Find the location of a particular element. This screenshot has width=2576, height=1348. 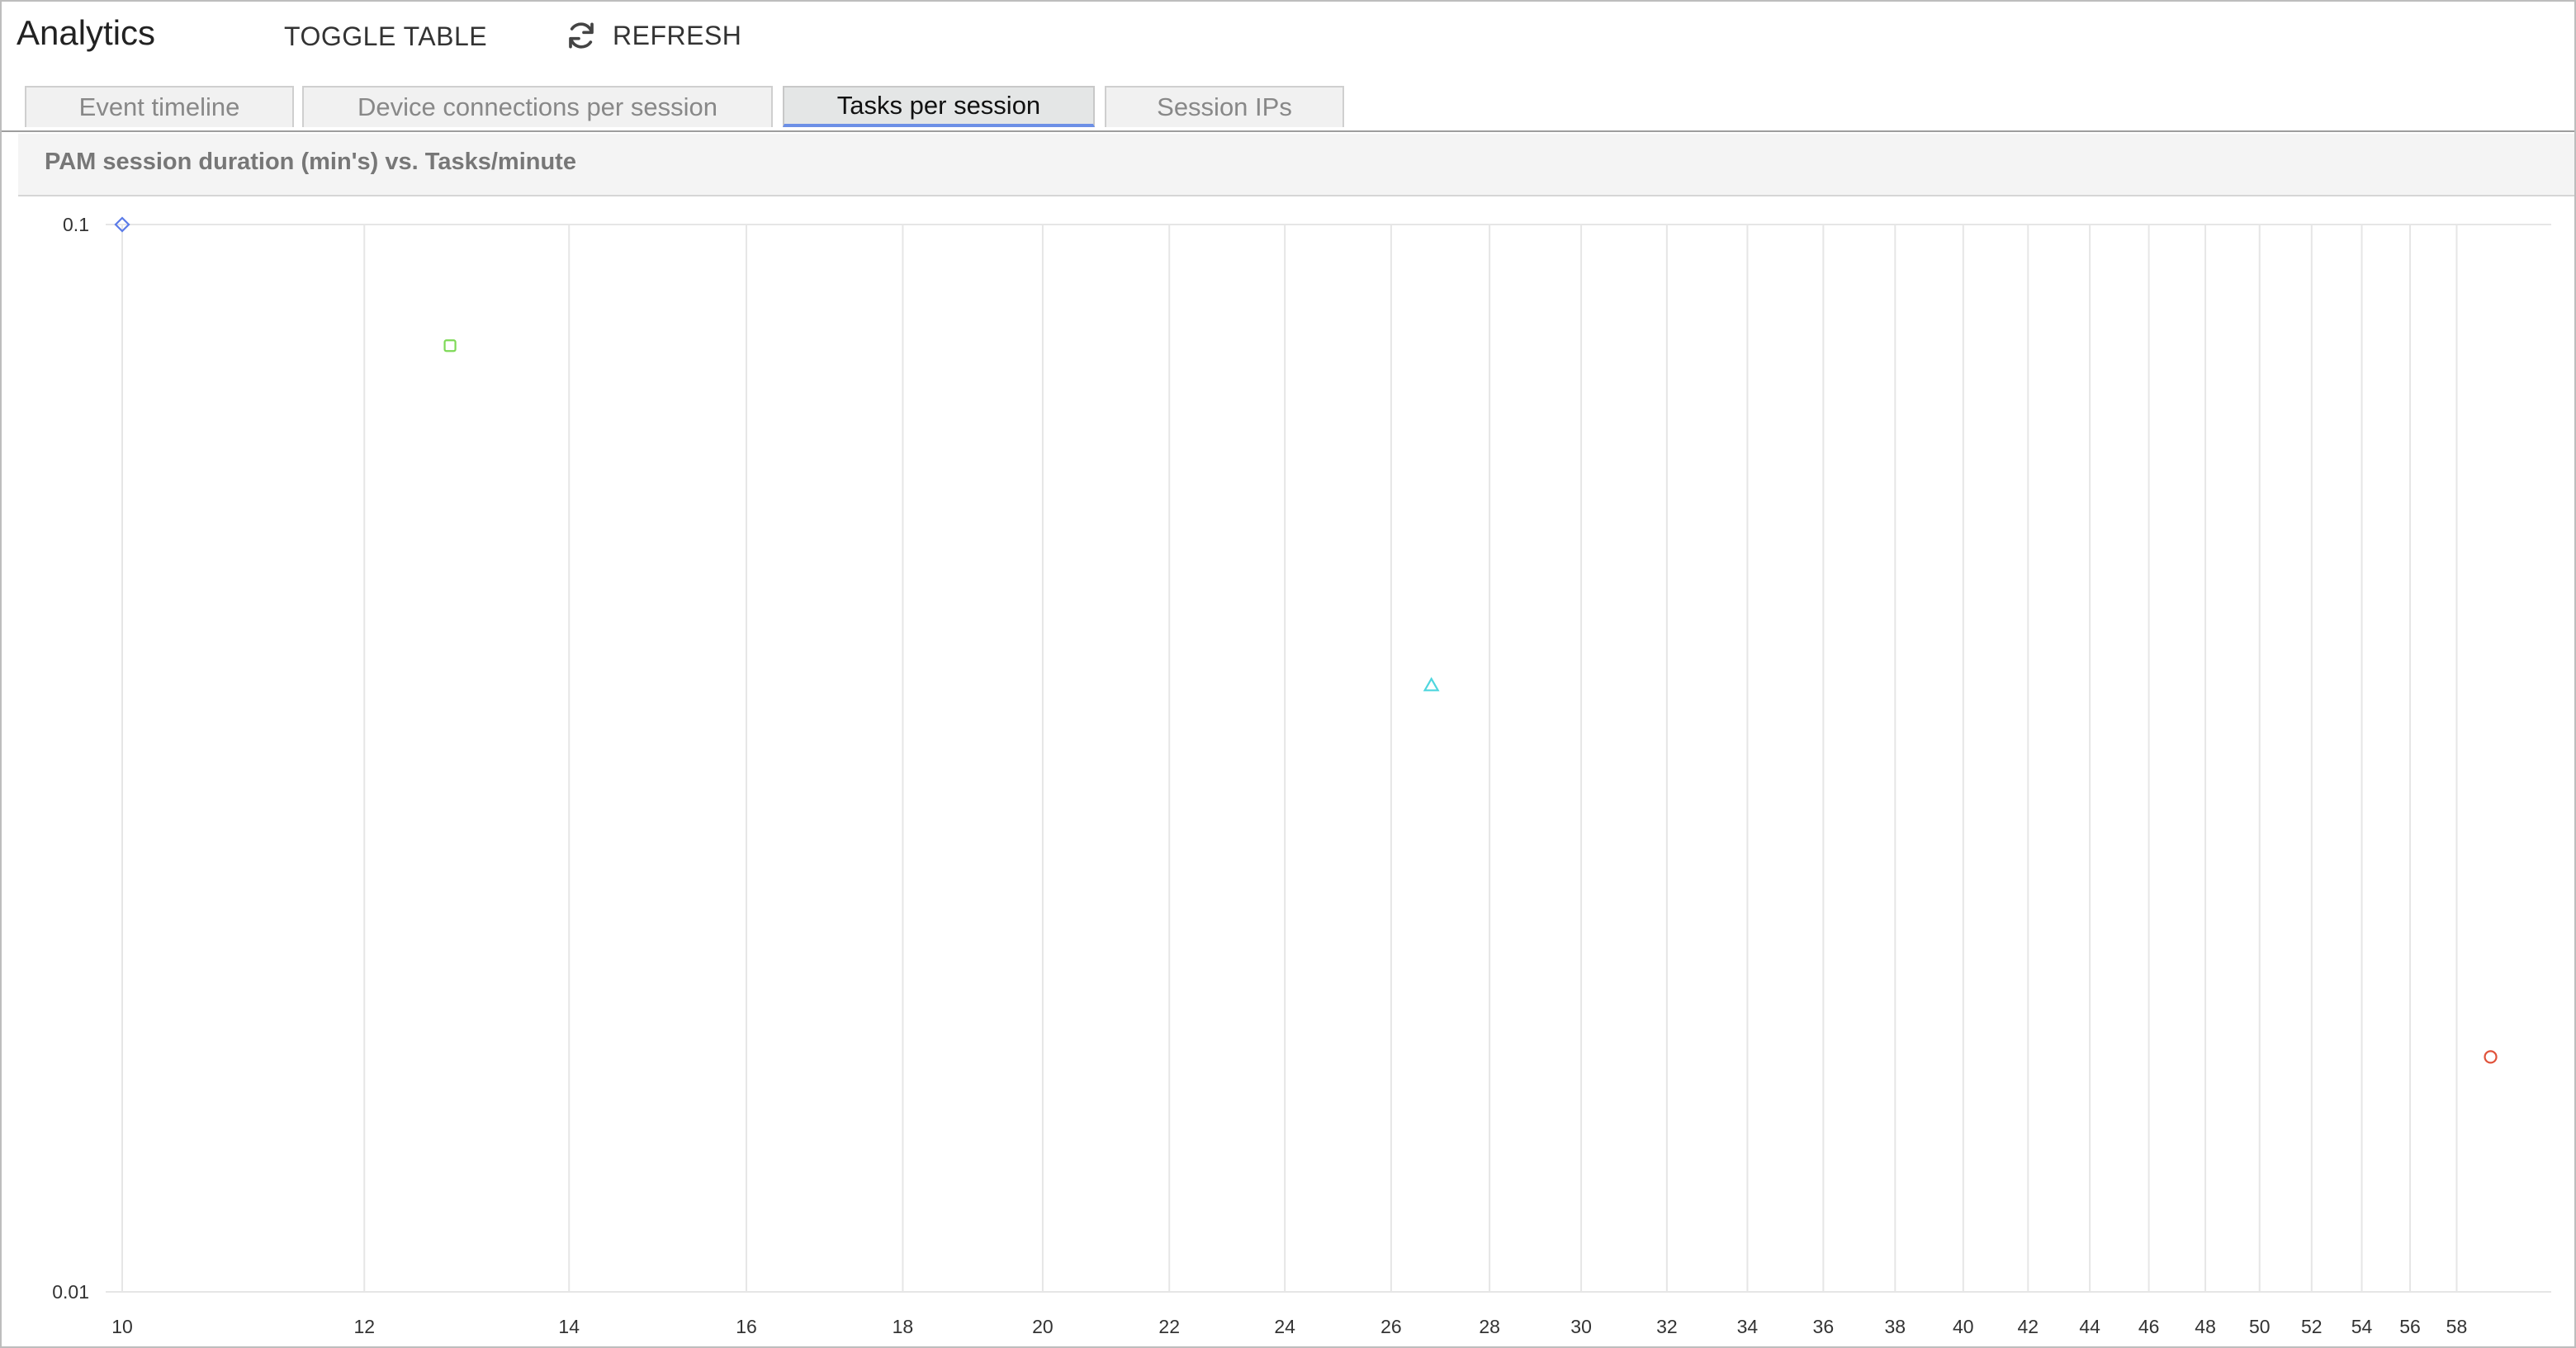

x-tick-label: 50 is located at coordinates (2260, 1326).